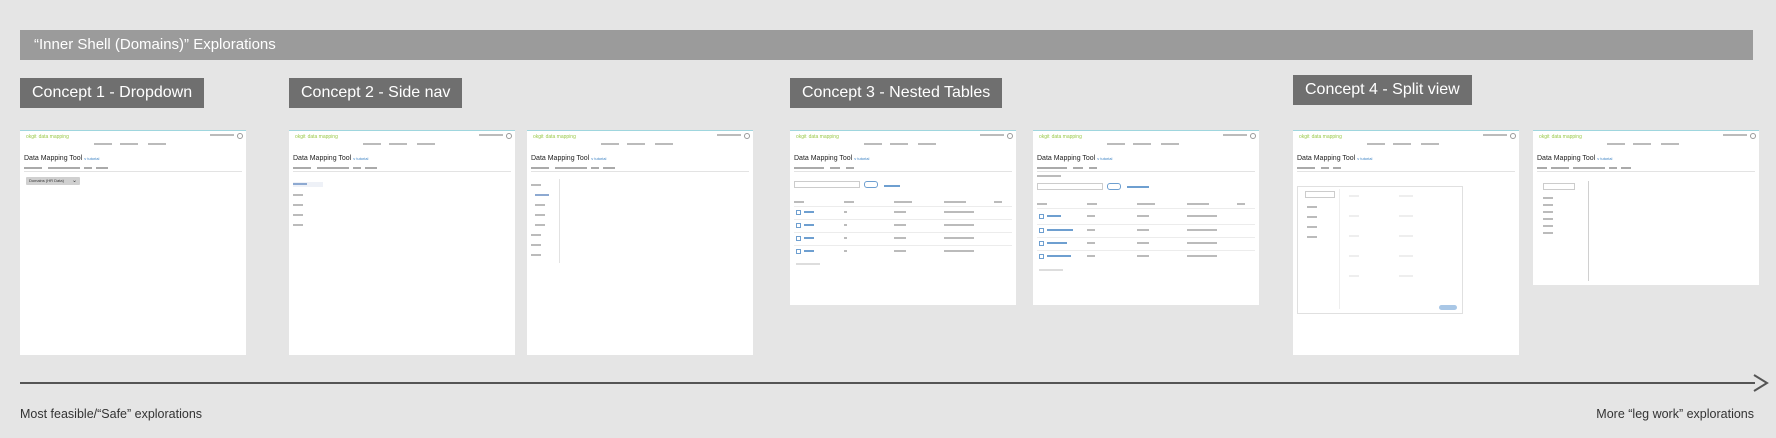 Image resolution: width=1776 pixels, height=438 pixels. I want to click on concept-1-label: Concept 1 - Dropdown, so click(112, 93).